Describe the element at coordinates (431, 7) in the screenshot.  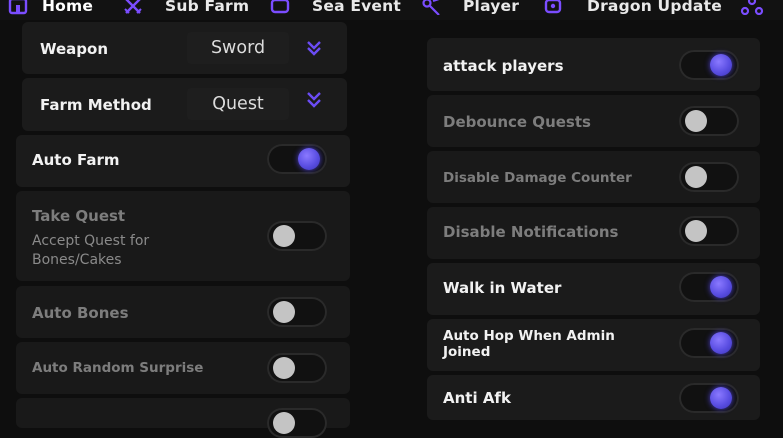
I see `player-icon` at that location.